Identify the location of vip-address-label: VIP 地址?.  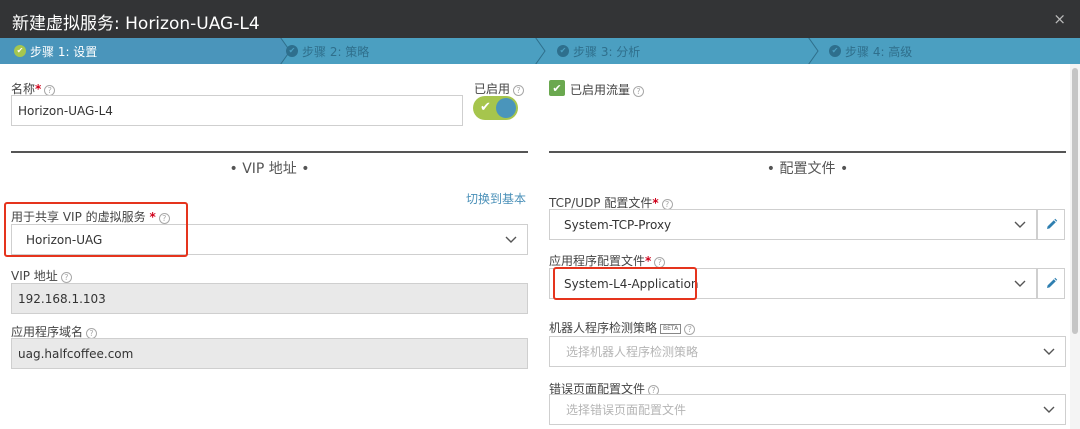
(41, 275).